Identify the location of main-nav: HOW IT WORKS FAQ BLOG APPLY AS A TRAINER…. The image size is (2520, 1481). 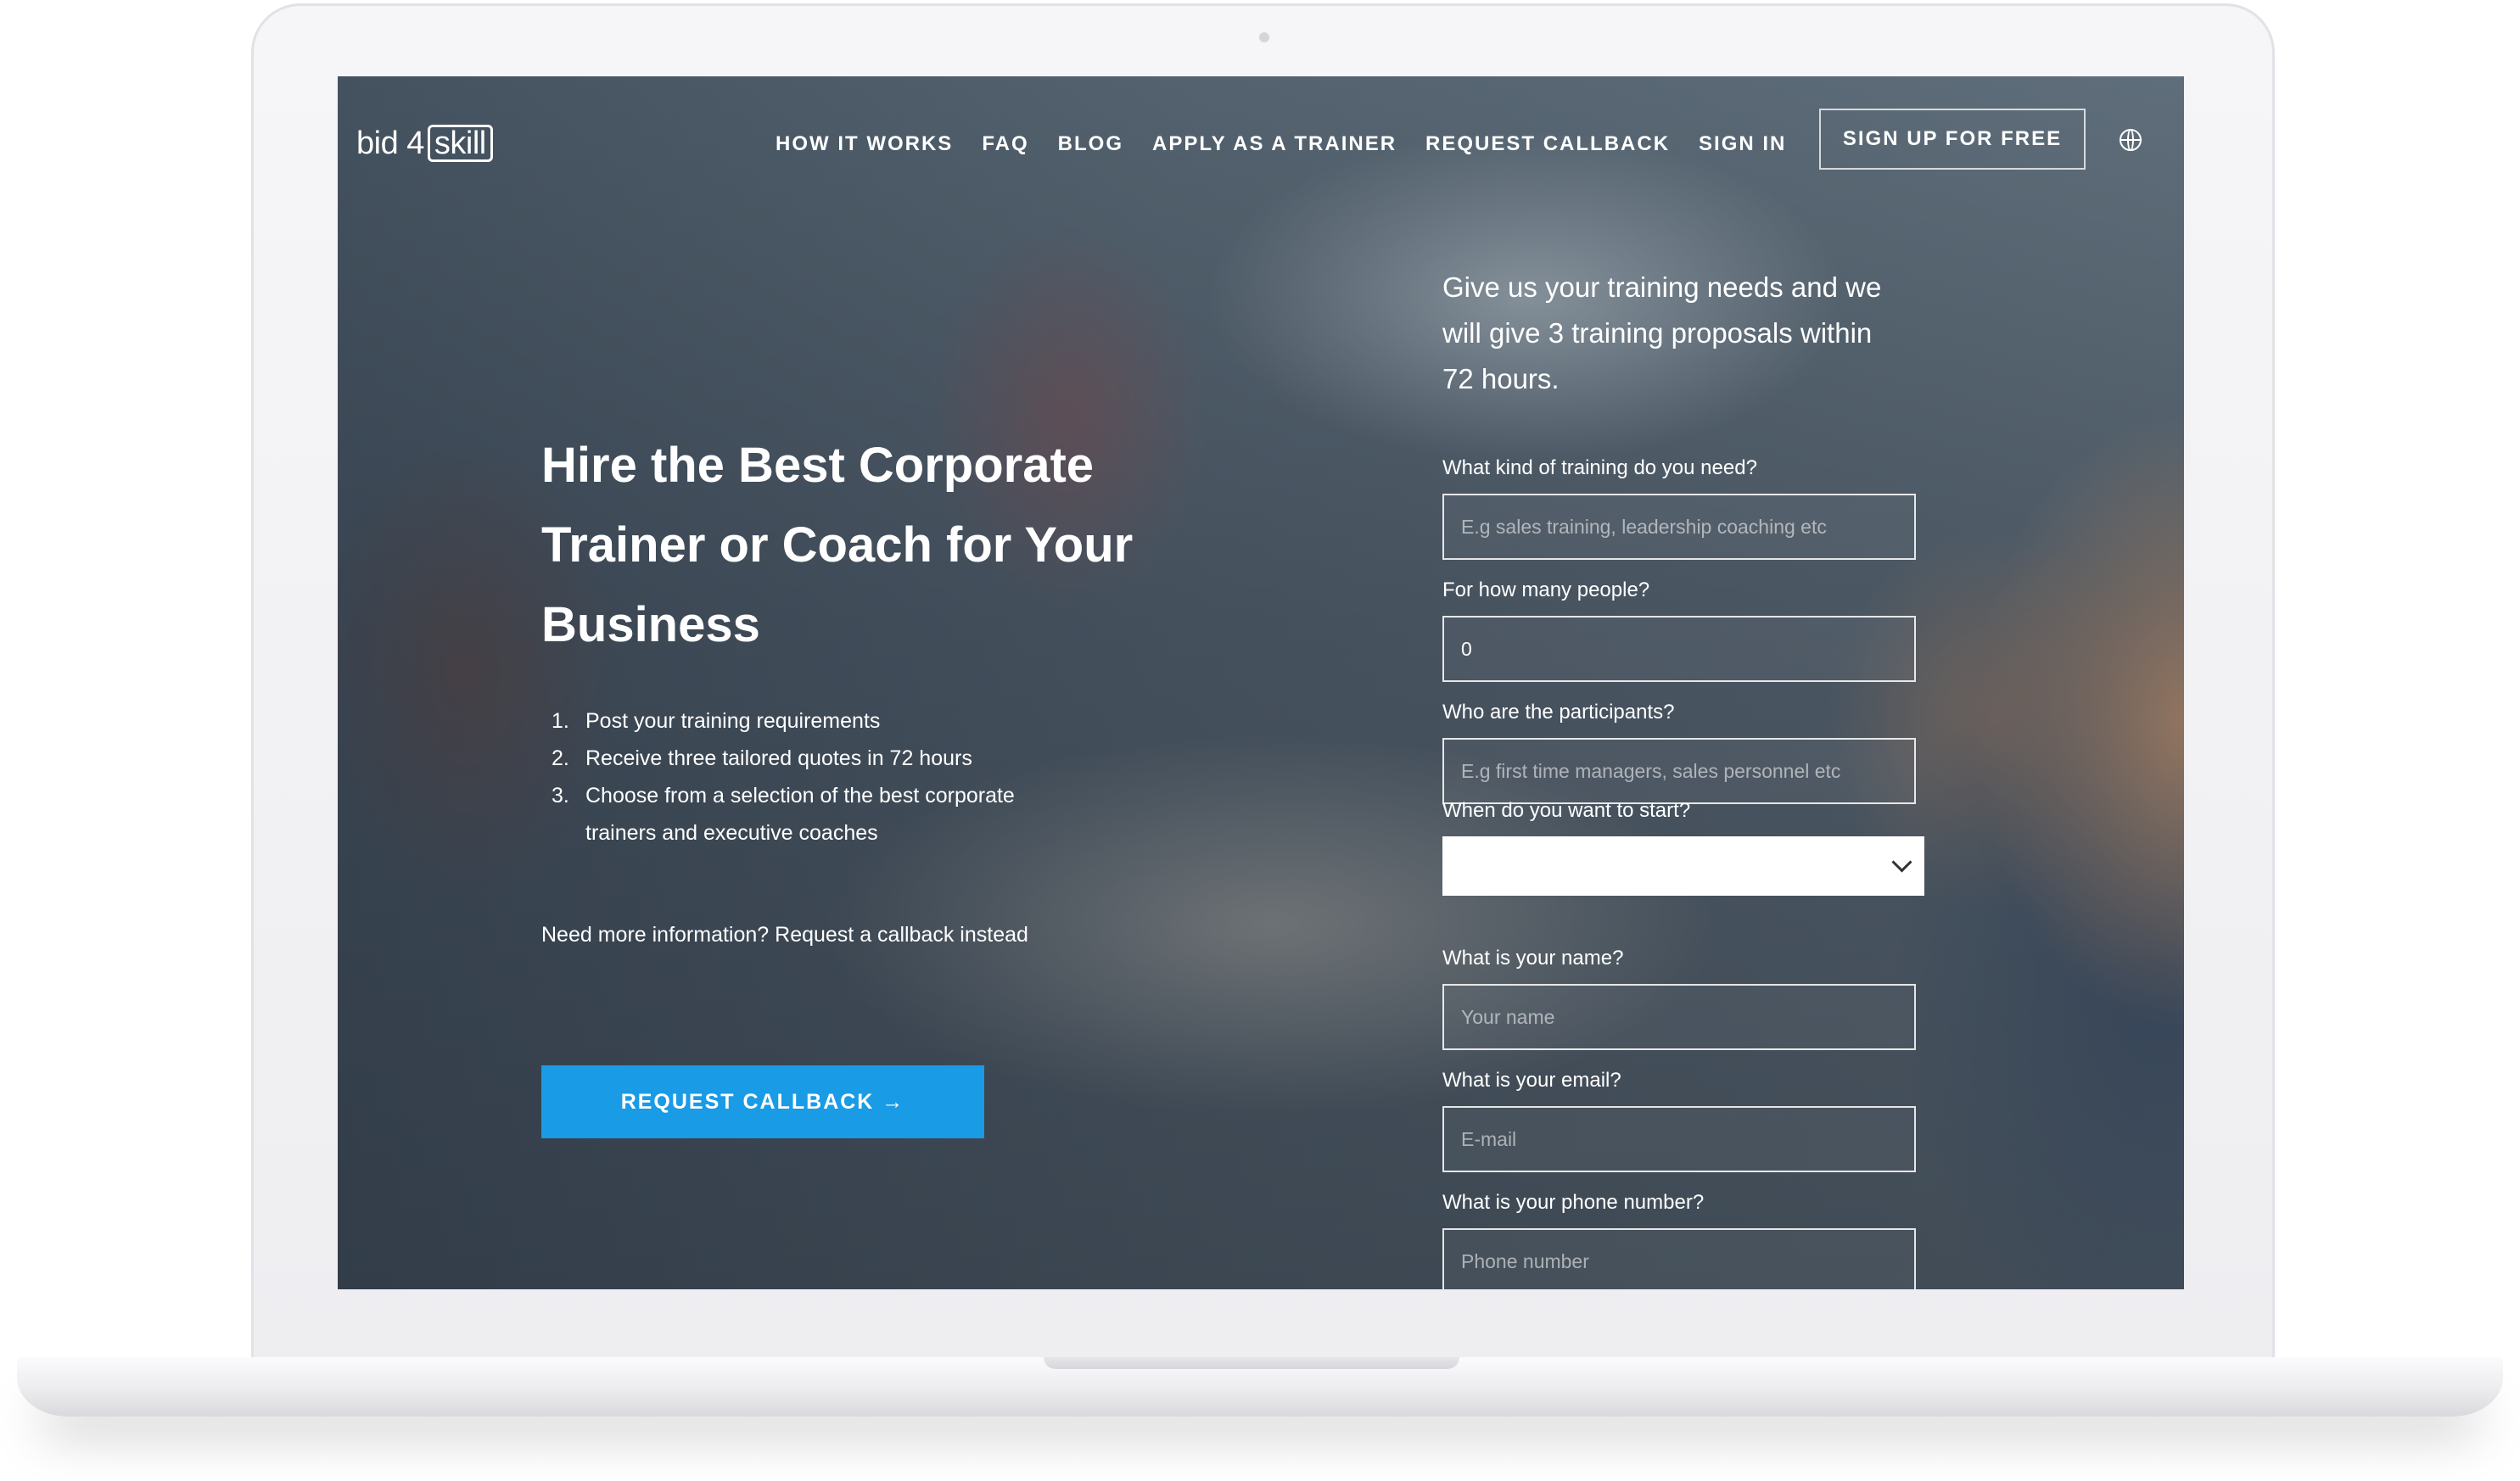
(1295, 144).